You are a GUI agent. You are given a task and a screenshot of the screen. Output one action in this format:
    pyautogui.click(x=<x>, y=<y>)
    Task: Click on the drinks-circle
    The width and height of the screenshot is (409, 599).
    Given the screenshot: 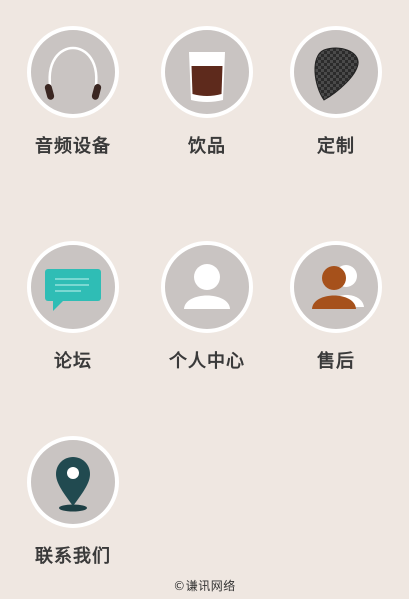 What is the action you would take?
    pyautogui.click(x=207, y=72)
    